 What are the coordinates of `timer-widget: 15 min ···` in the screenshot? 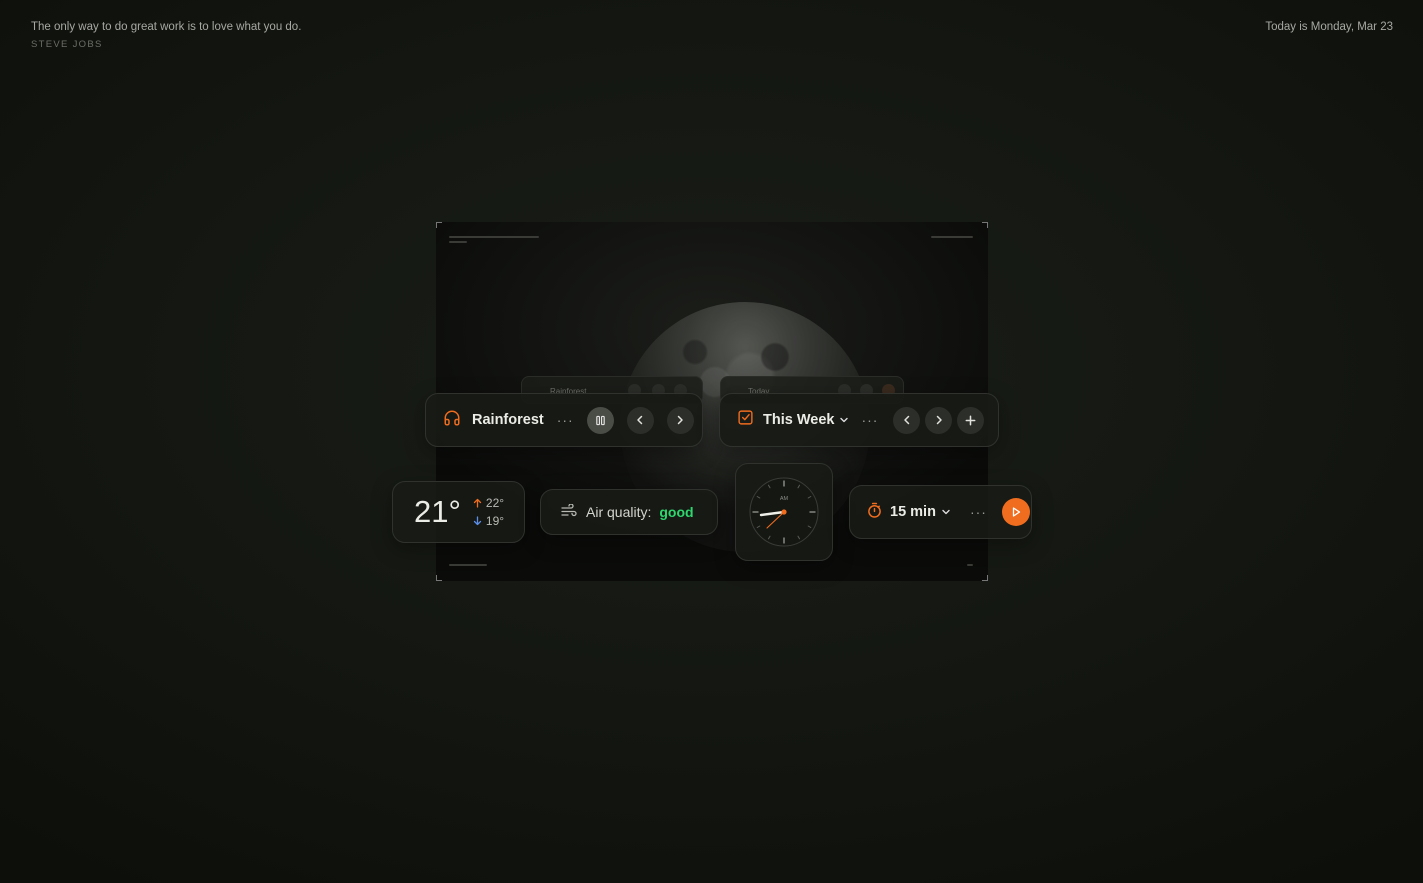 It's located at (940, 512).